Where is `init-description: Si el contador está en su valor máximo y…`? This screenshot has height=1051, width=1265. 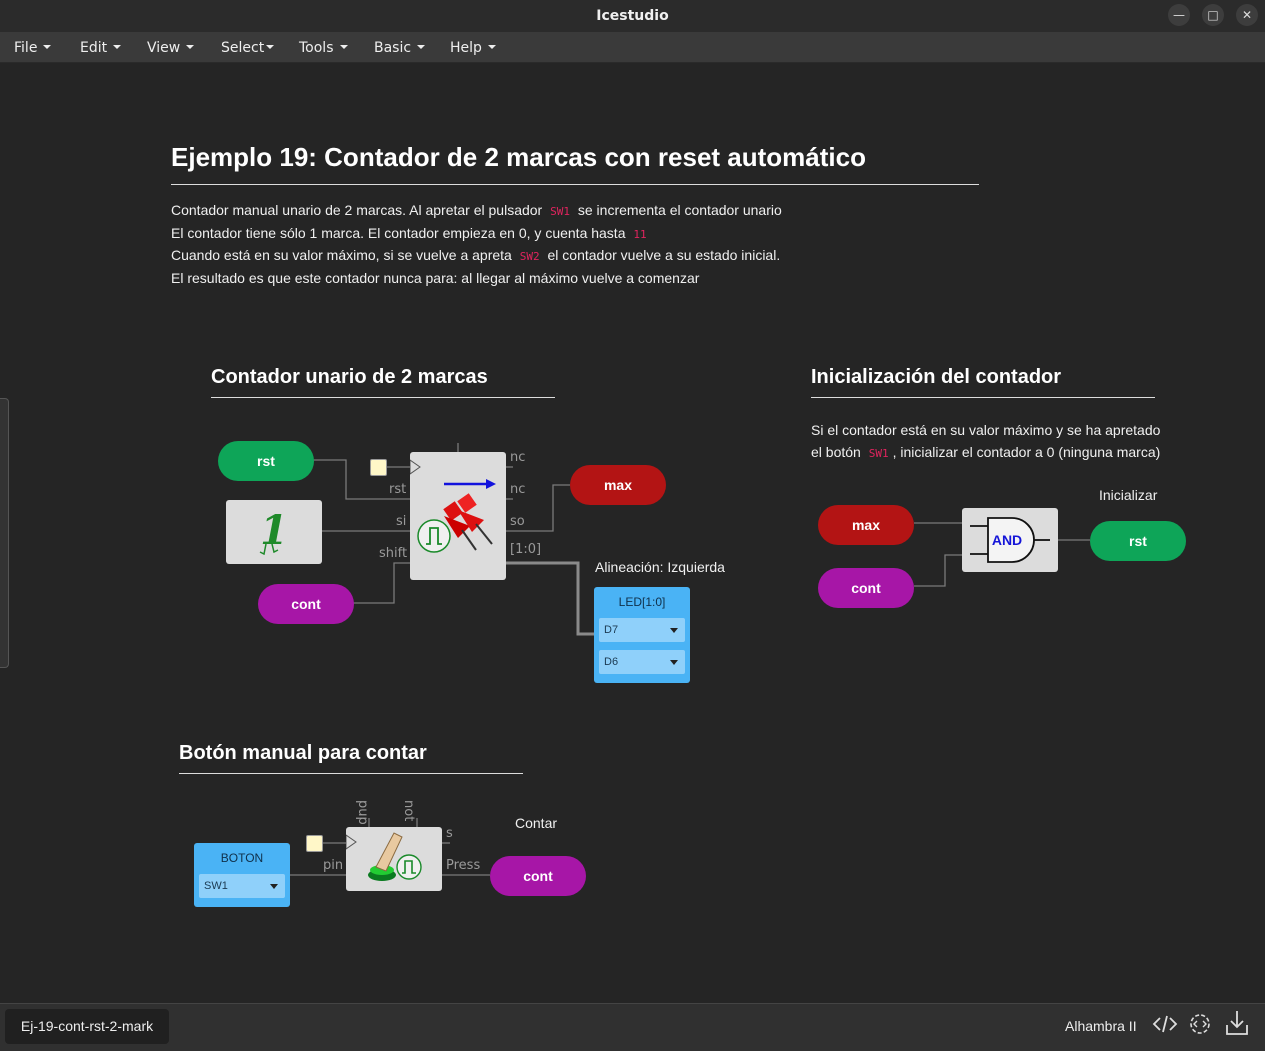 init-description: Si el contador está en su valor máximo y… is located at coordinates (1021, 442).